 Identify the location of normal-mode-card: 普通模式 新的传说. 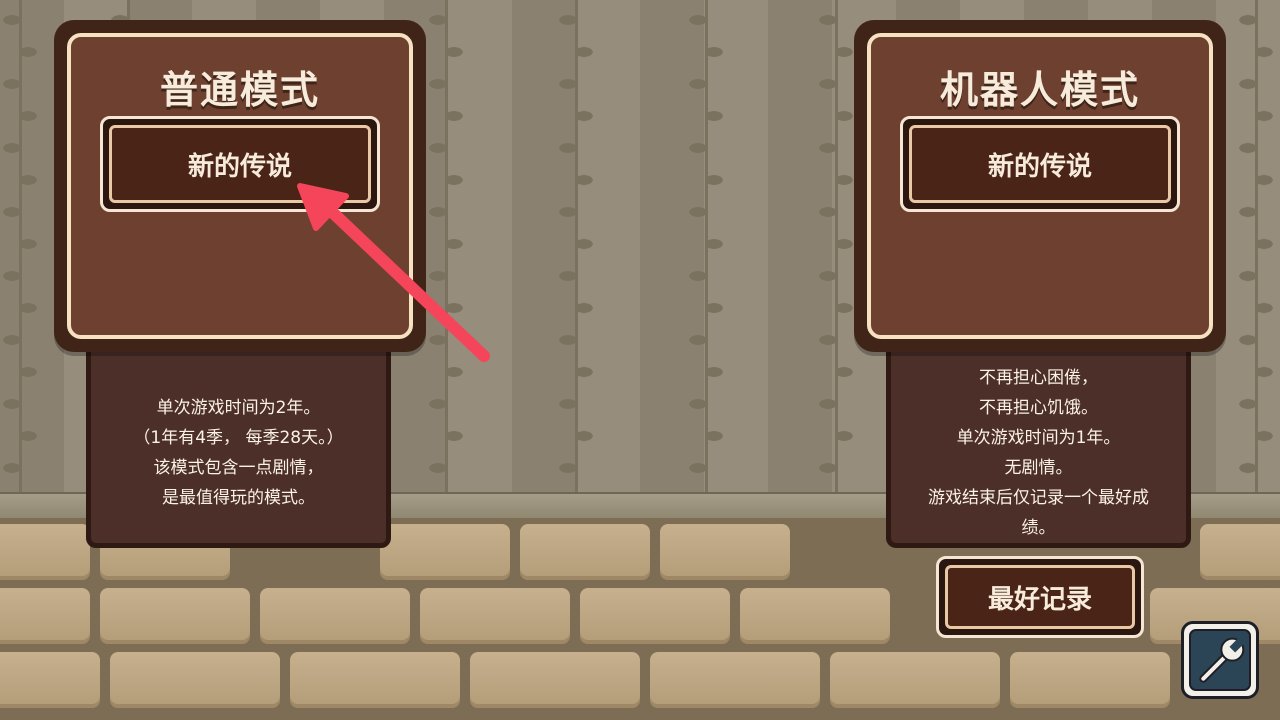
(240, 186).